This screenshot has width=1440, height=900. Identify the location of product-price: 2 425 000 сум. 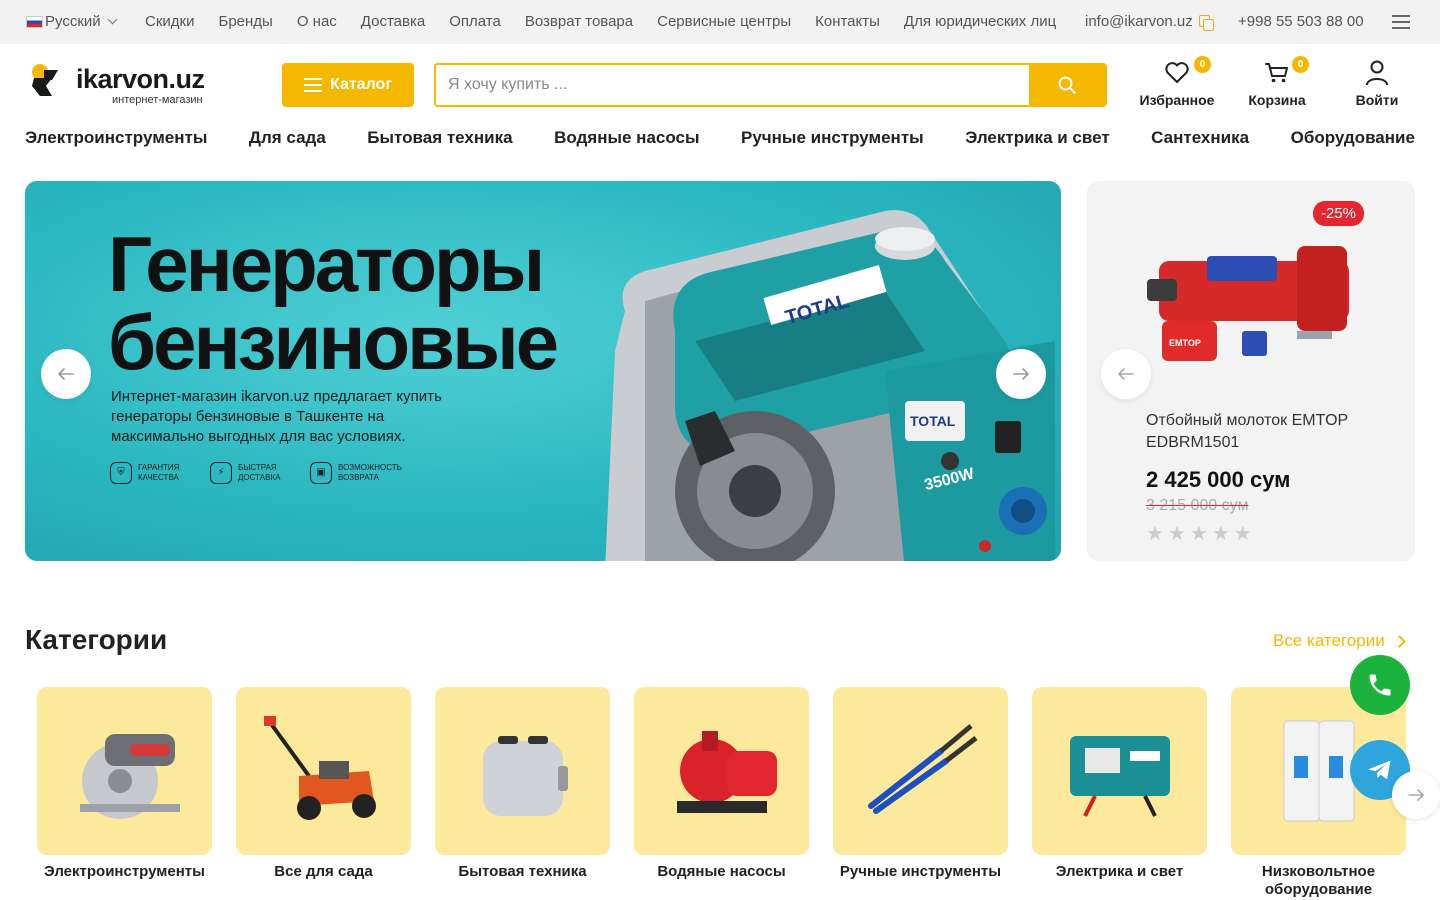
(1218, 479).